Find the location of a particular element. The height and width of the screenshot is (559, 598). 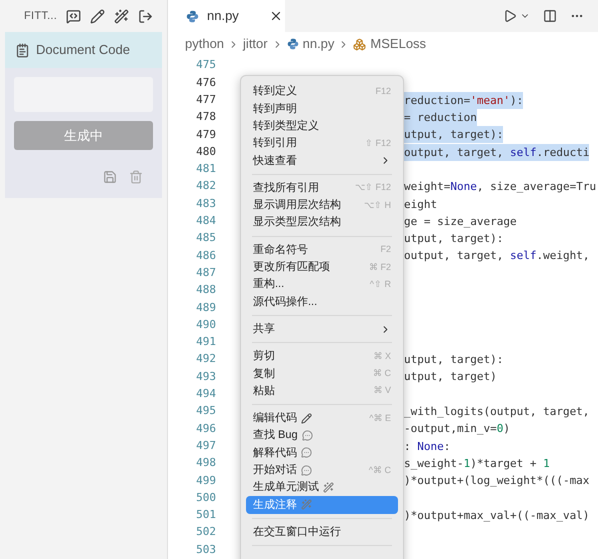

code-line: )*output+(log_weight*(((-max is located at coordinates (497, 481).